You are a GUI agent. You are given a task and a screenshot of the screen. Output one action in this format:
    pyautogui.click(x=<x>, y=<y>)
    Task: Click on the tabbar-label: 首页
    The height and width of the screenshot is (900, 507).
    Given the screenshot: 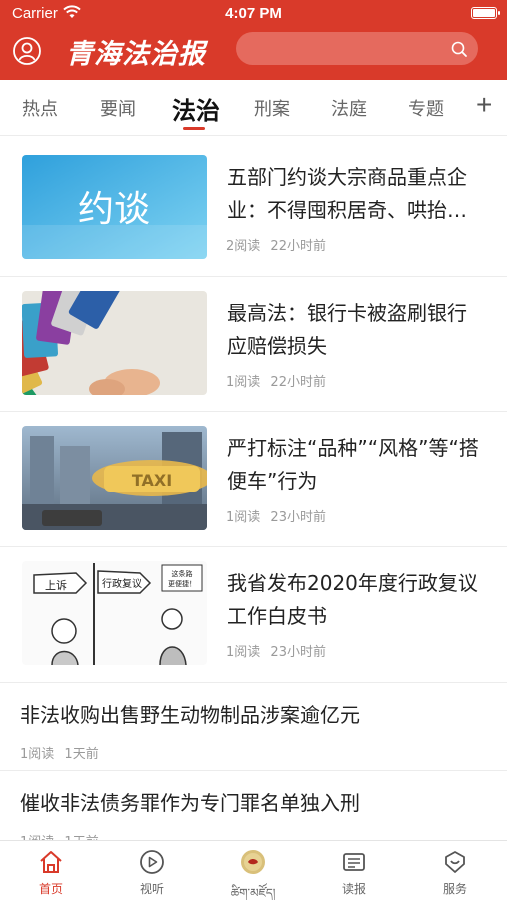 What is the action you would take?
    pyautogui.click(x=50, y=889)
    